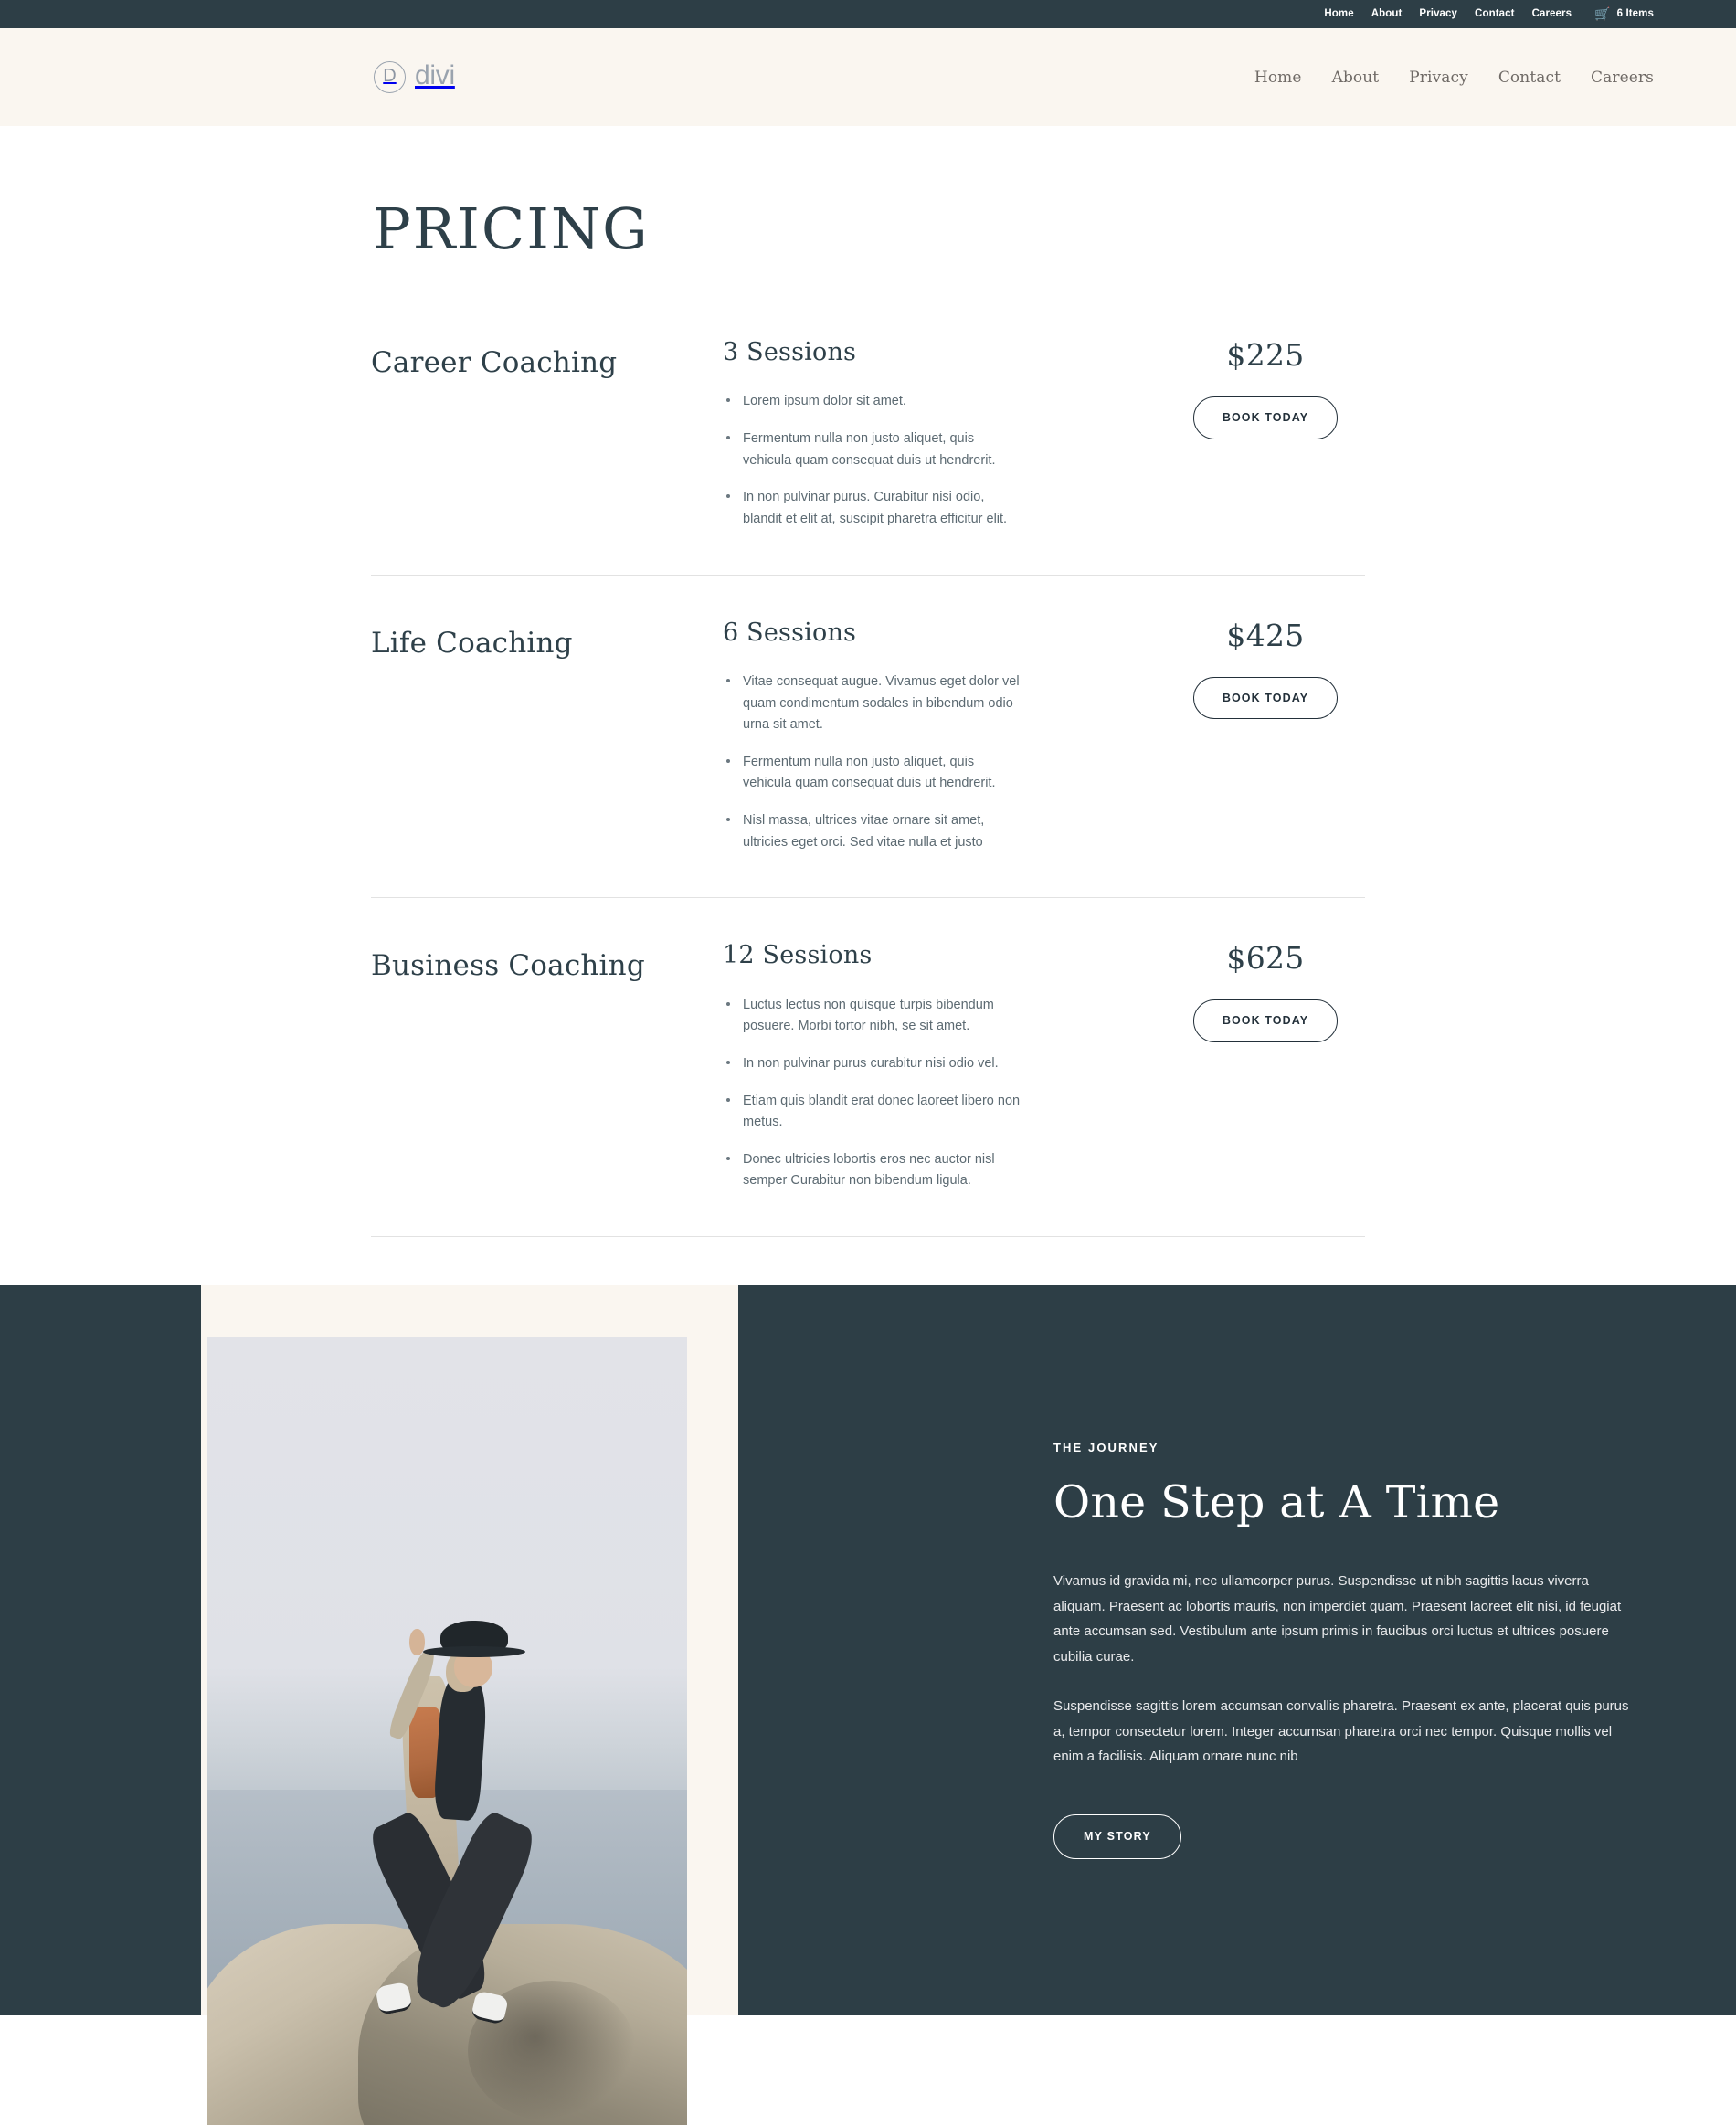 This screenshot has width=1736, height=2125. I want to click on person-figure, so click(452, 1837).